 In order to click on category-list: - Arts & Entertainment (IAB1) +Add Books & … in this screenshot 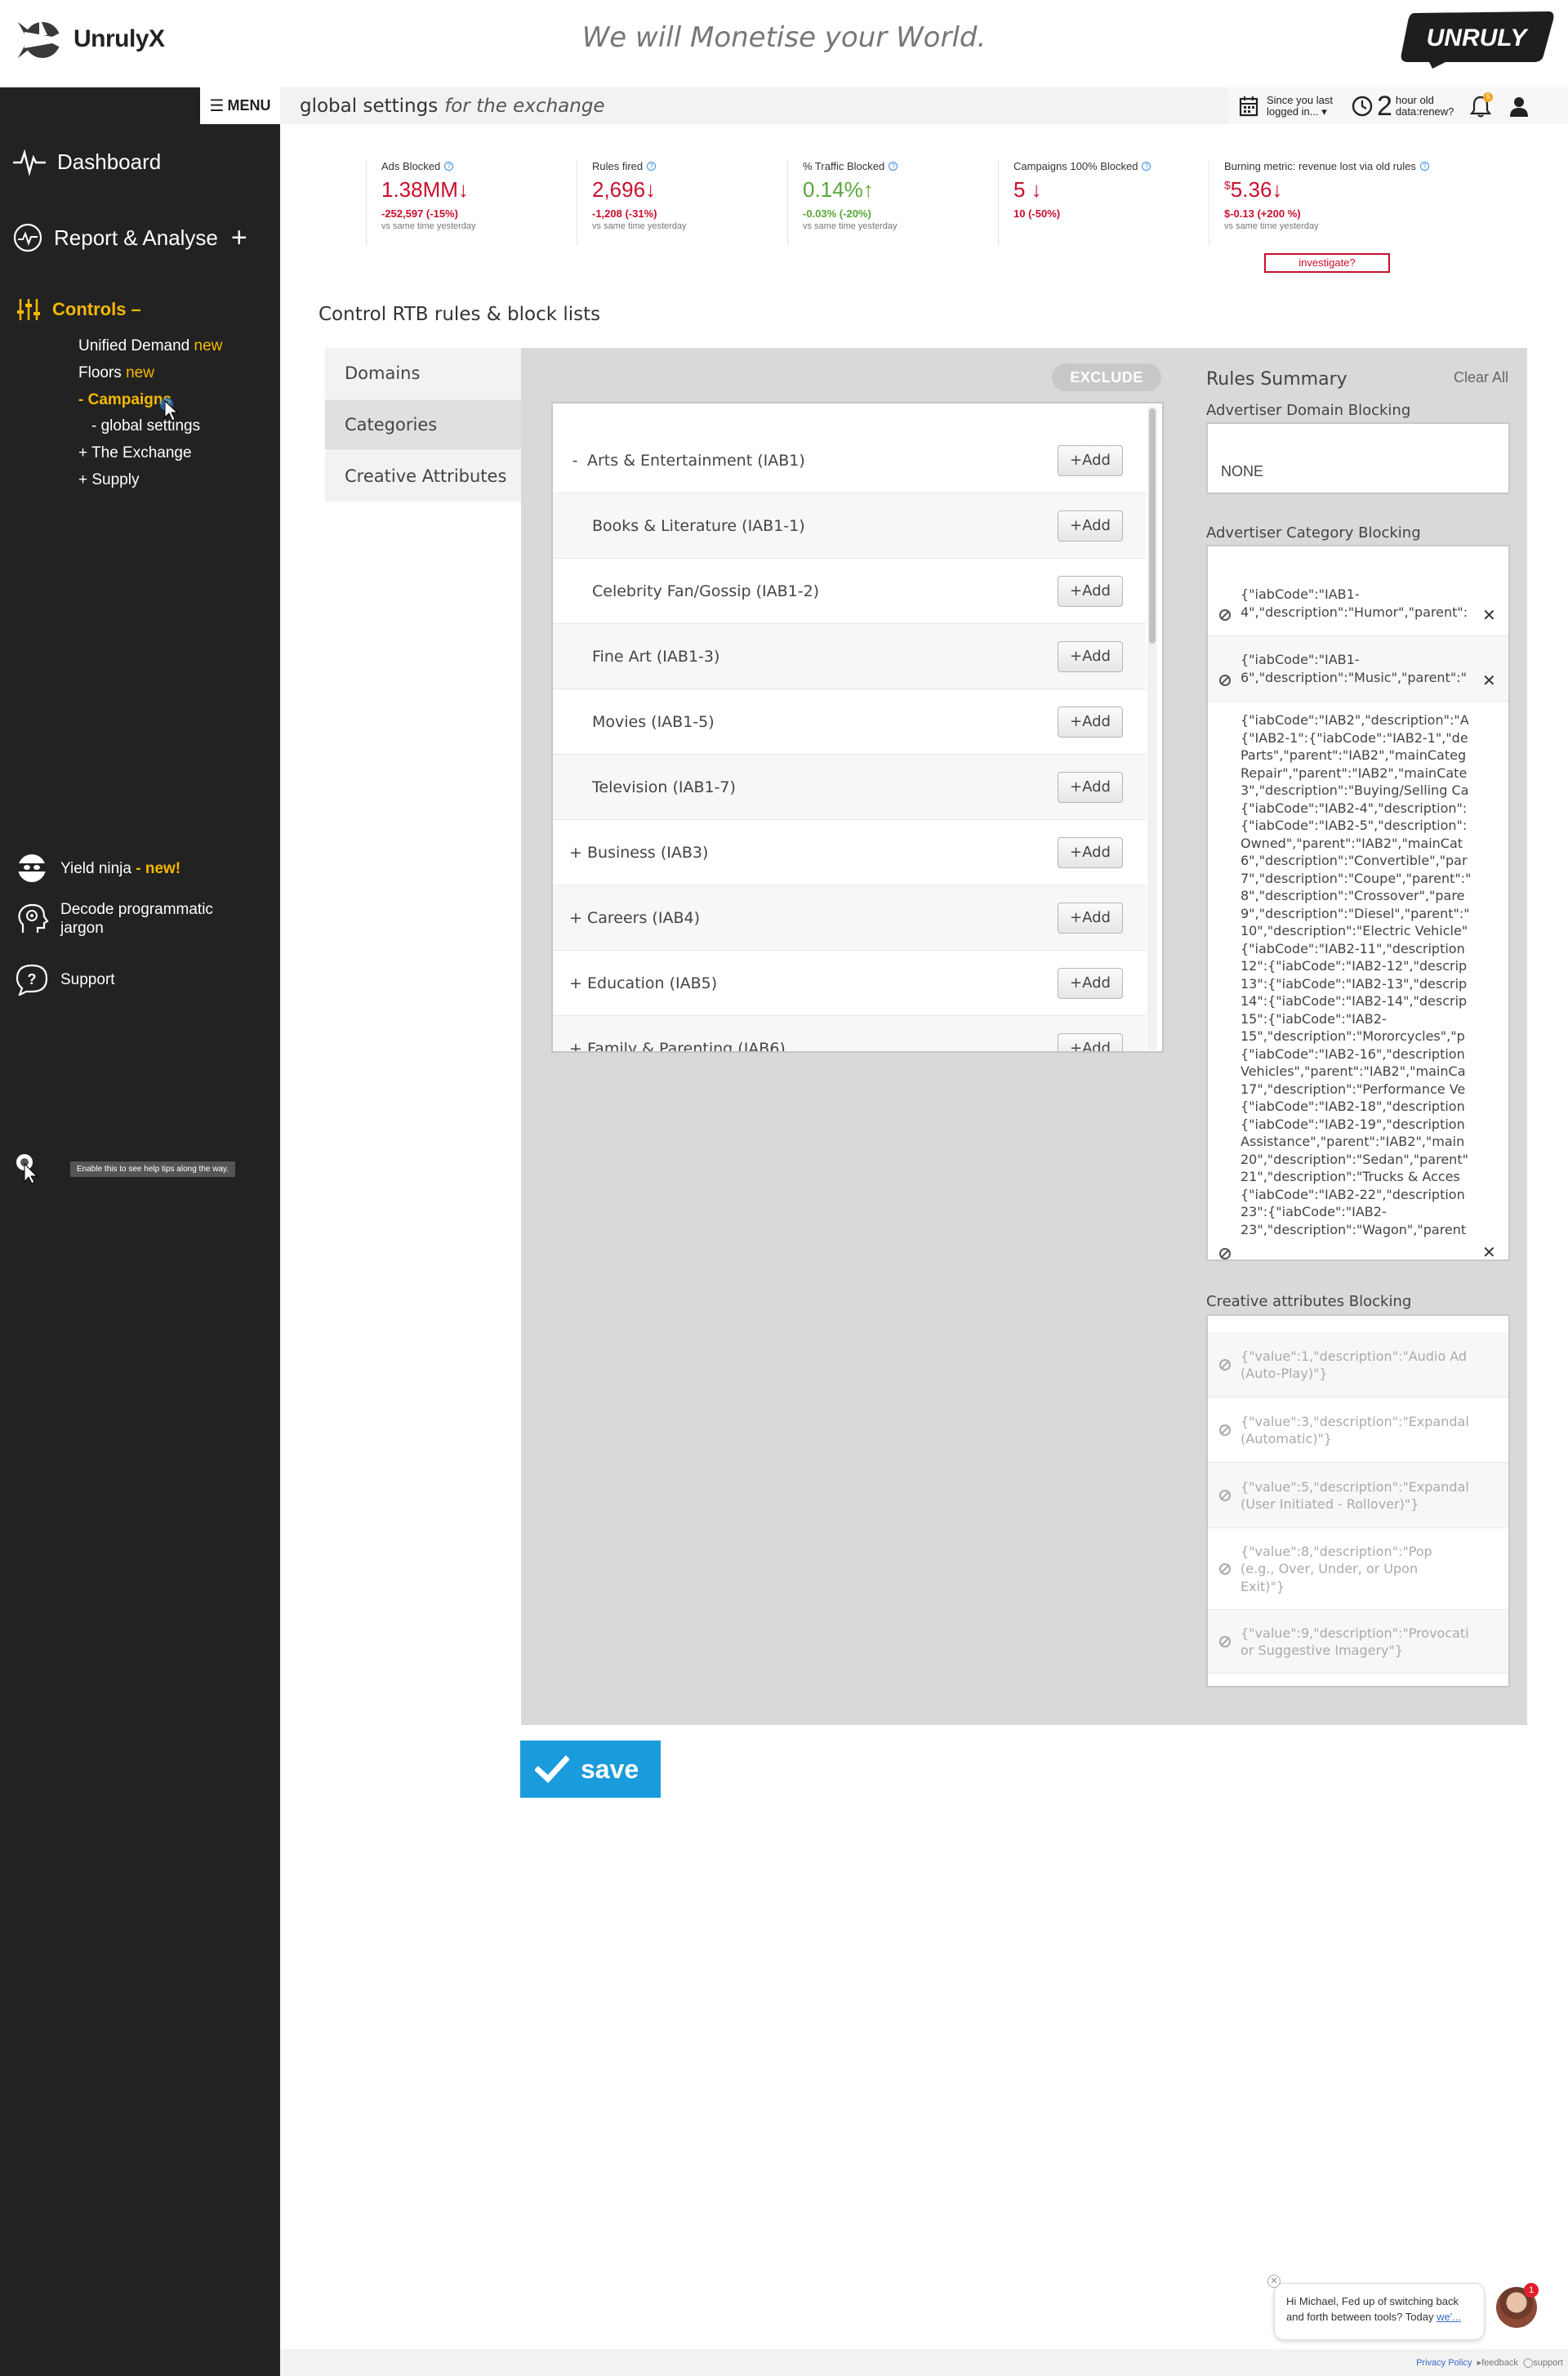, I will do `click(857, 727)`.